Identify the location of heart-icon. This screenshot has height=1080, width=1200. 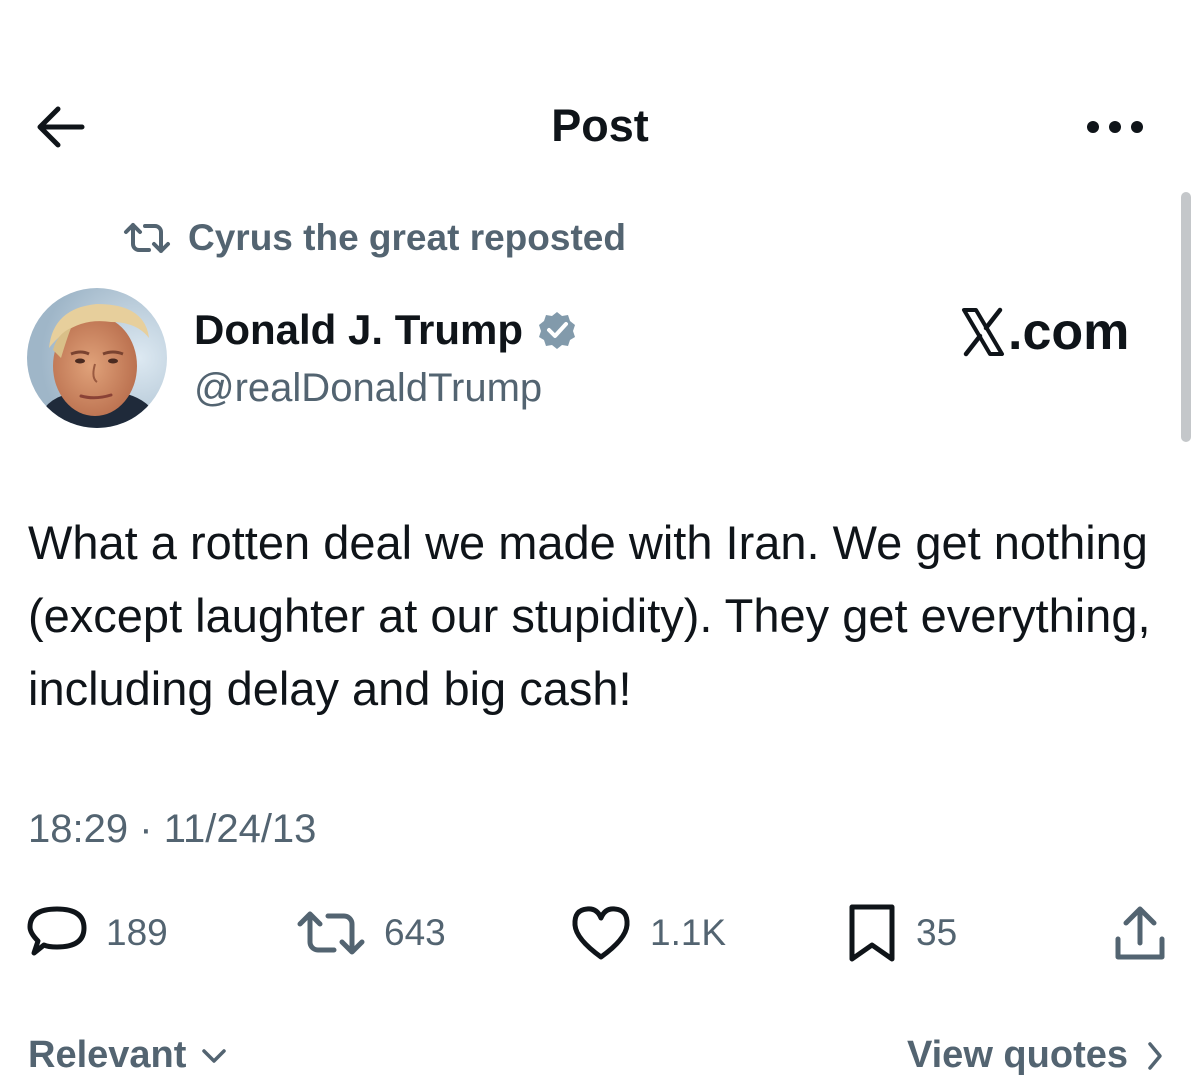
(601, 933).